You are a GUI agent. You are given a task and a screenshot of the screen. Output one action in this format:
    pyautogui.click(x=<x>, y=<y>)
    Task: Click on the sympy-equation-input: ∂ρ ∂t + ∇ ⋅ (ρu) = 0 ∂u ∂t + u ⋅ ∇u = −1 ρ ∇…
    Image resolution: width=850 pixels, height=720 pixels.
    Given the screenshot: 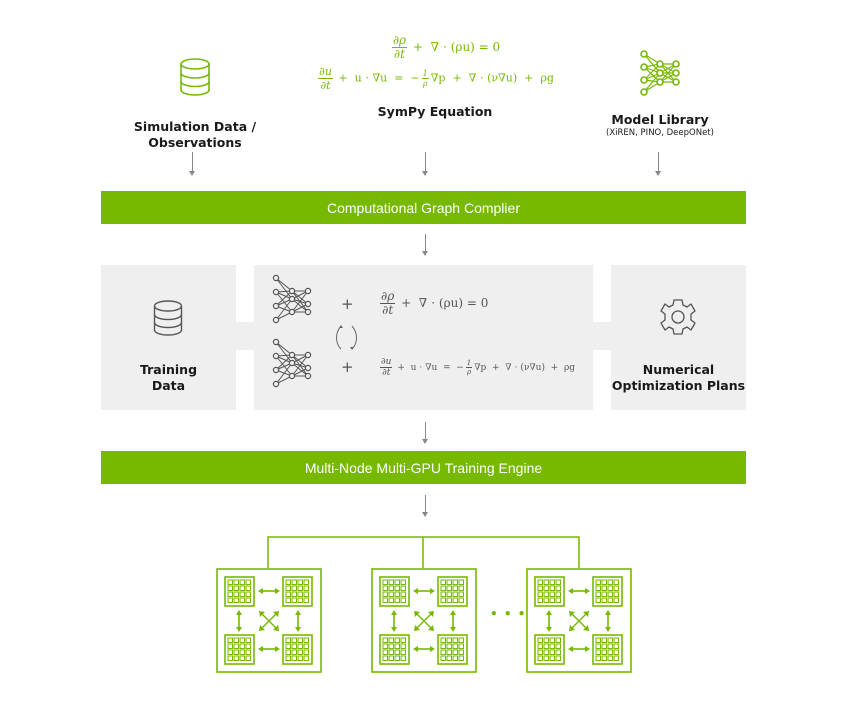 What is the action you would take?
    pyautogui.click(x=435, y=77)
    